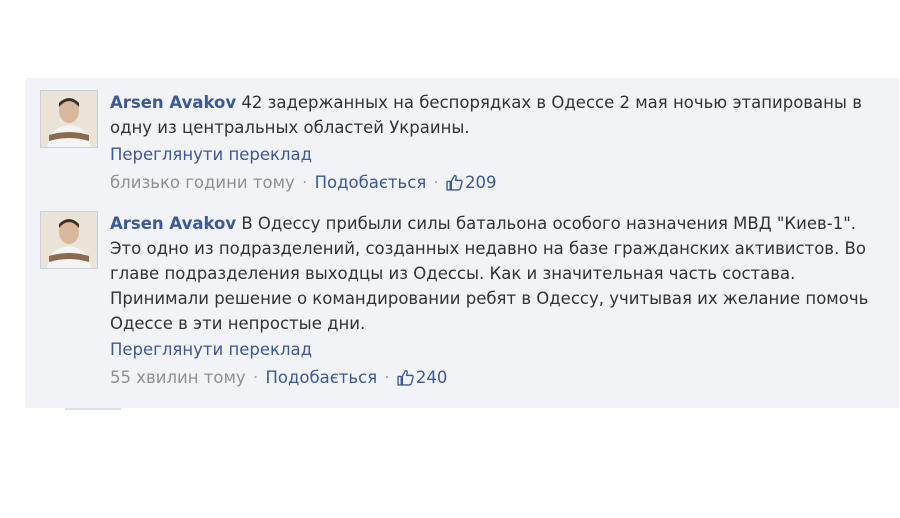 The height and width of the screenshot is (518, 900). Describe the element at coordinates (93, 409) in the screenshot. I see `next-comment-stub` at that location.